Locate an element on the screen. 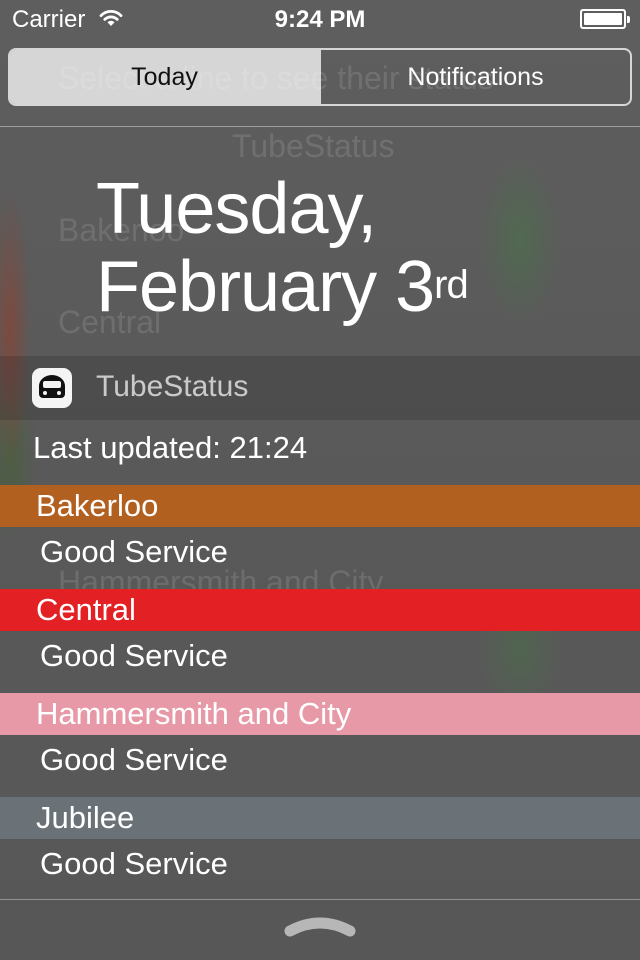  tab-notifications: Notifications is located at coordinates (474, 77).